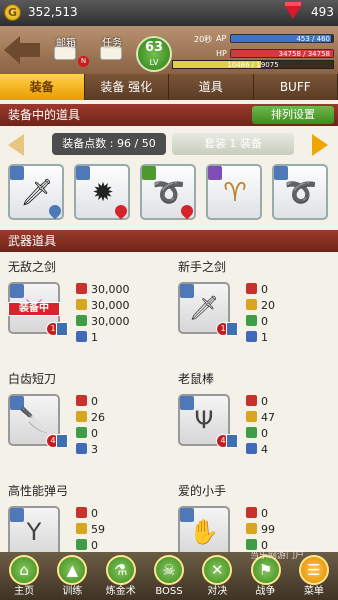 Image resolution: width=338 pixels, height=600 pixels. Describe the element at coordinates (72, 591) in the screenshot. I see `nav-label: 训练` at that location.